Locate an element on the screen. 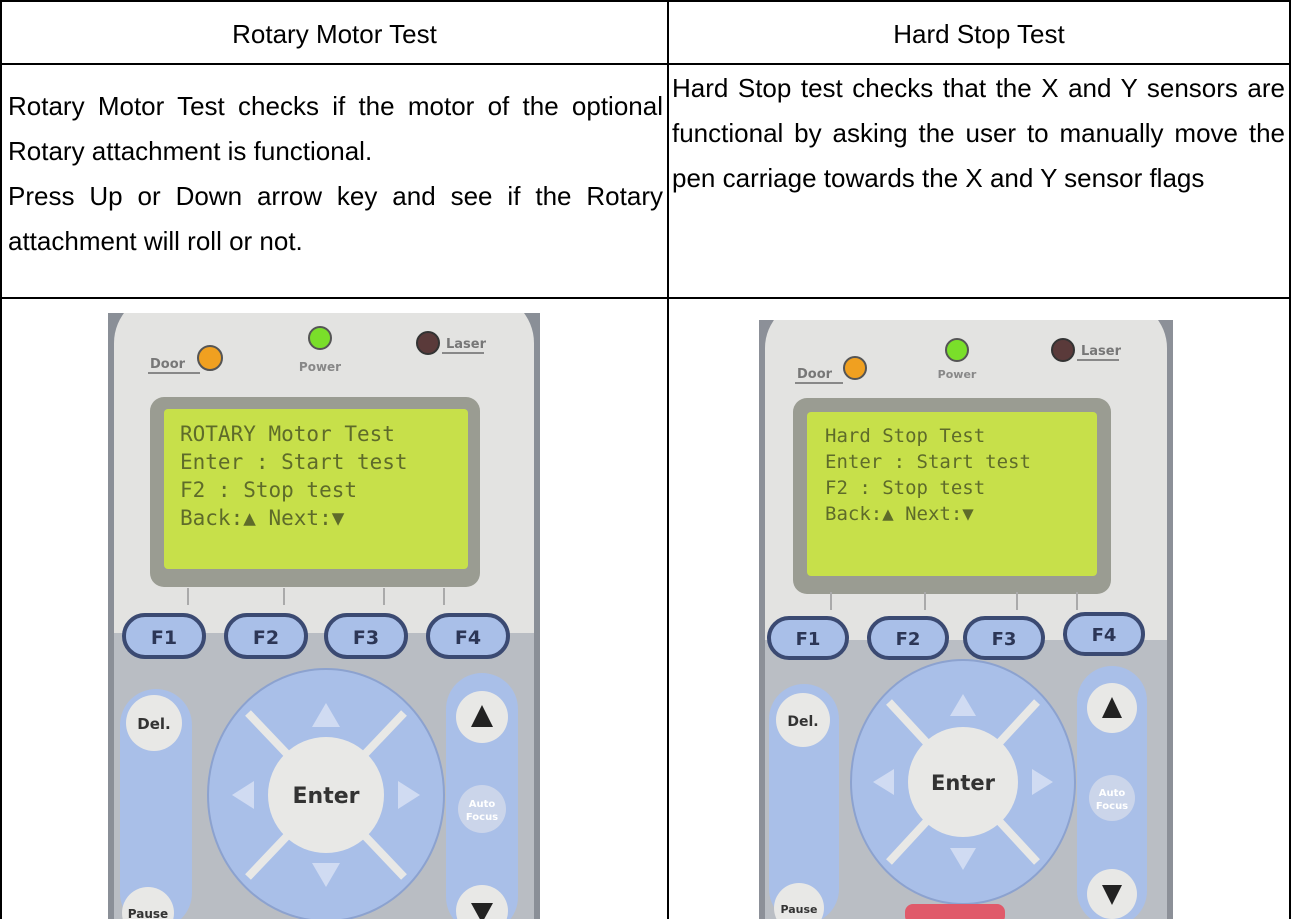 This screenshot has width=1291, height=919. table-border-left is located at coordinates (1, 459).